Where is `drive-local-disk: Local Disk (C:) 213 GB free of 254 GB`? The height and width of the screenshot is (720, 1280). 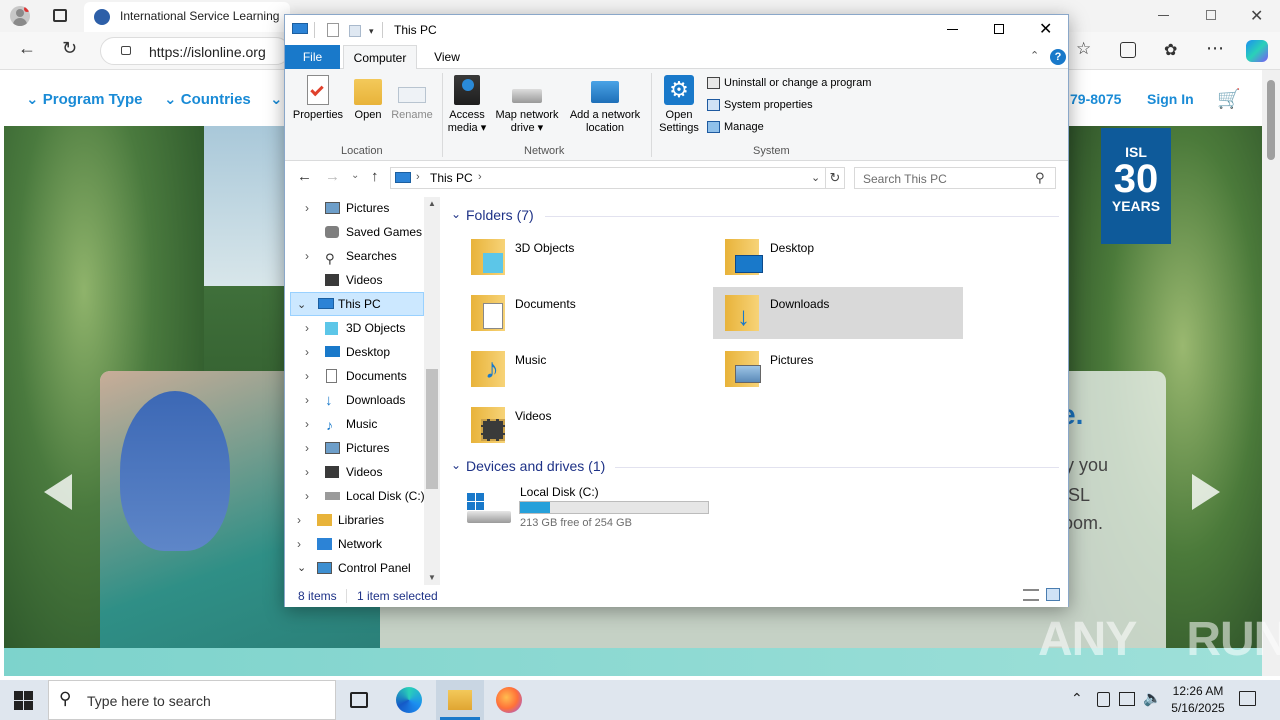 drive-local-disk: Local Disk (C:) 213 GB free of 254 GB is located at coordinates (593, 508).